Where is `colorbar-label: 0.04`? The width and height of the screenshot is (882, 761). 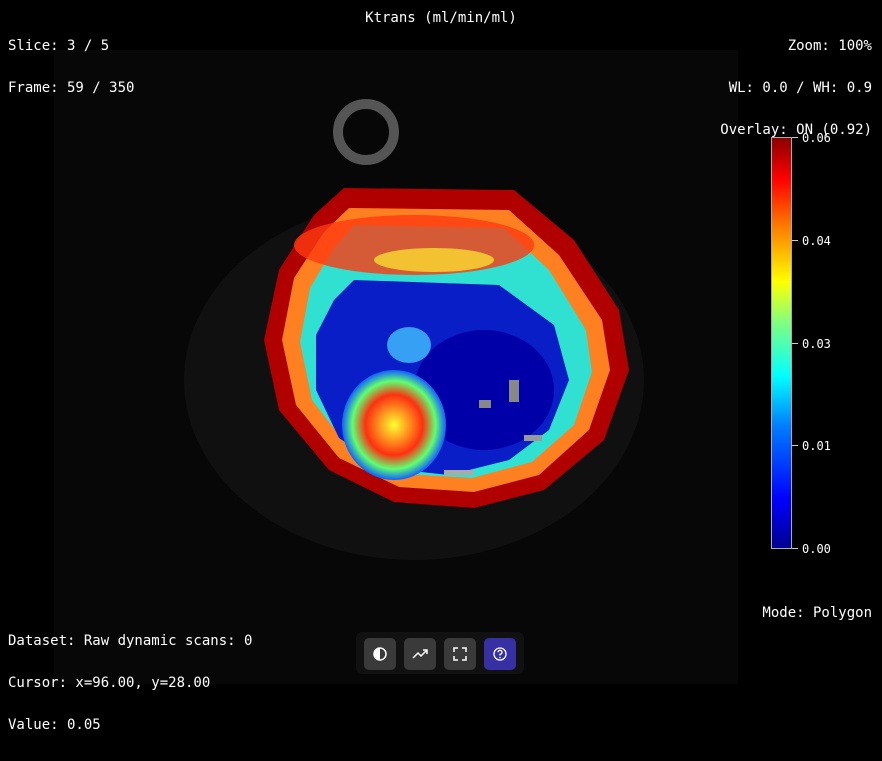
colorbar-label: 0.04 is located at coordinates (816, 241).